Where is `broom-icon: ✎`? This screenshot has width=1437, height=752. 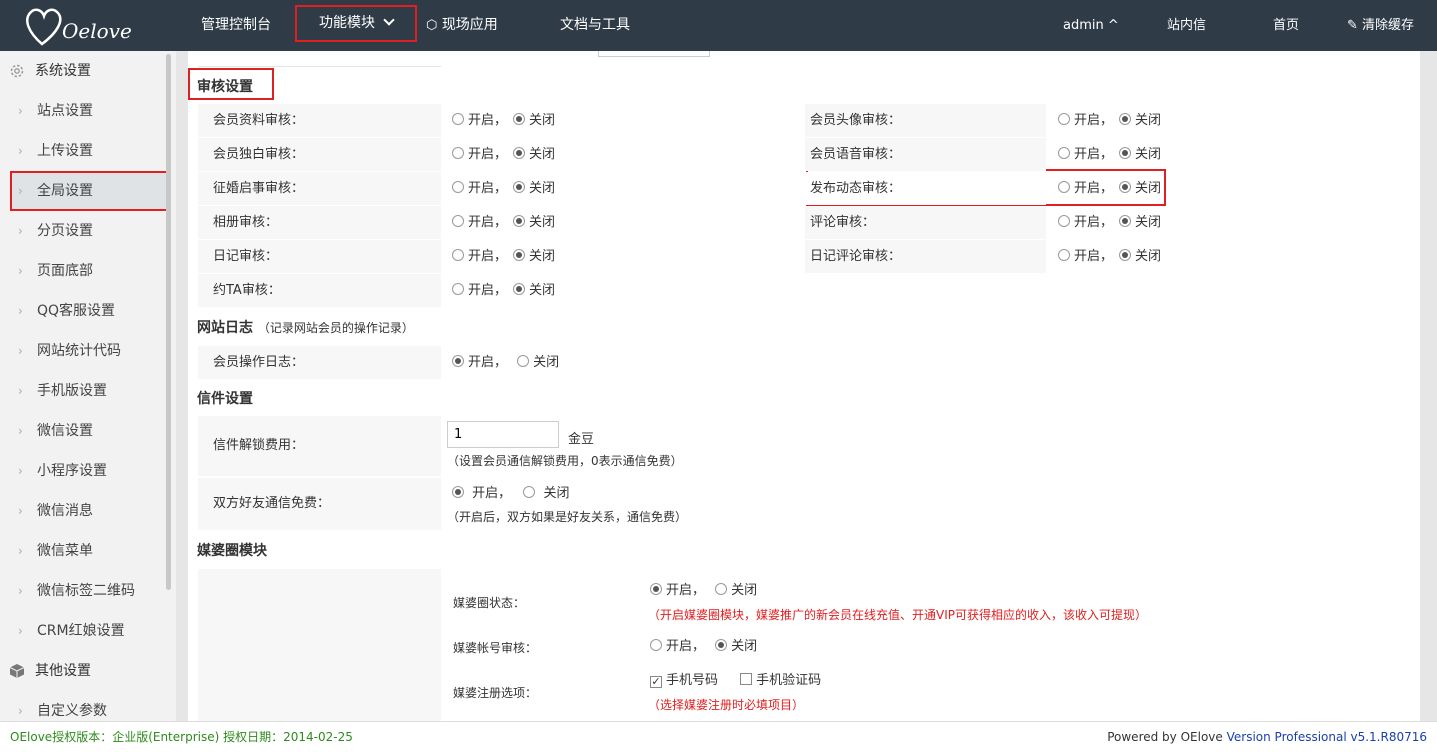
broom-icon: ✎ is located at coordinates (1352, 25).